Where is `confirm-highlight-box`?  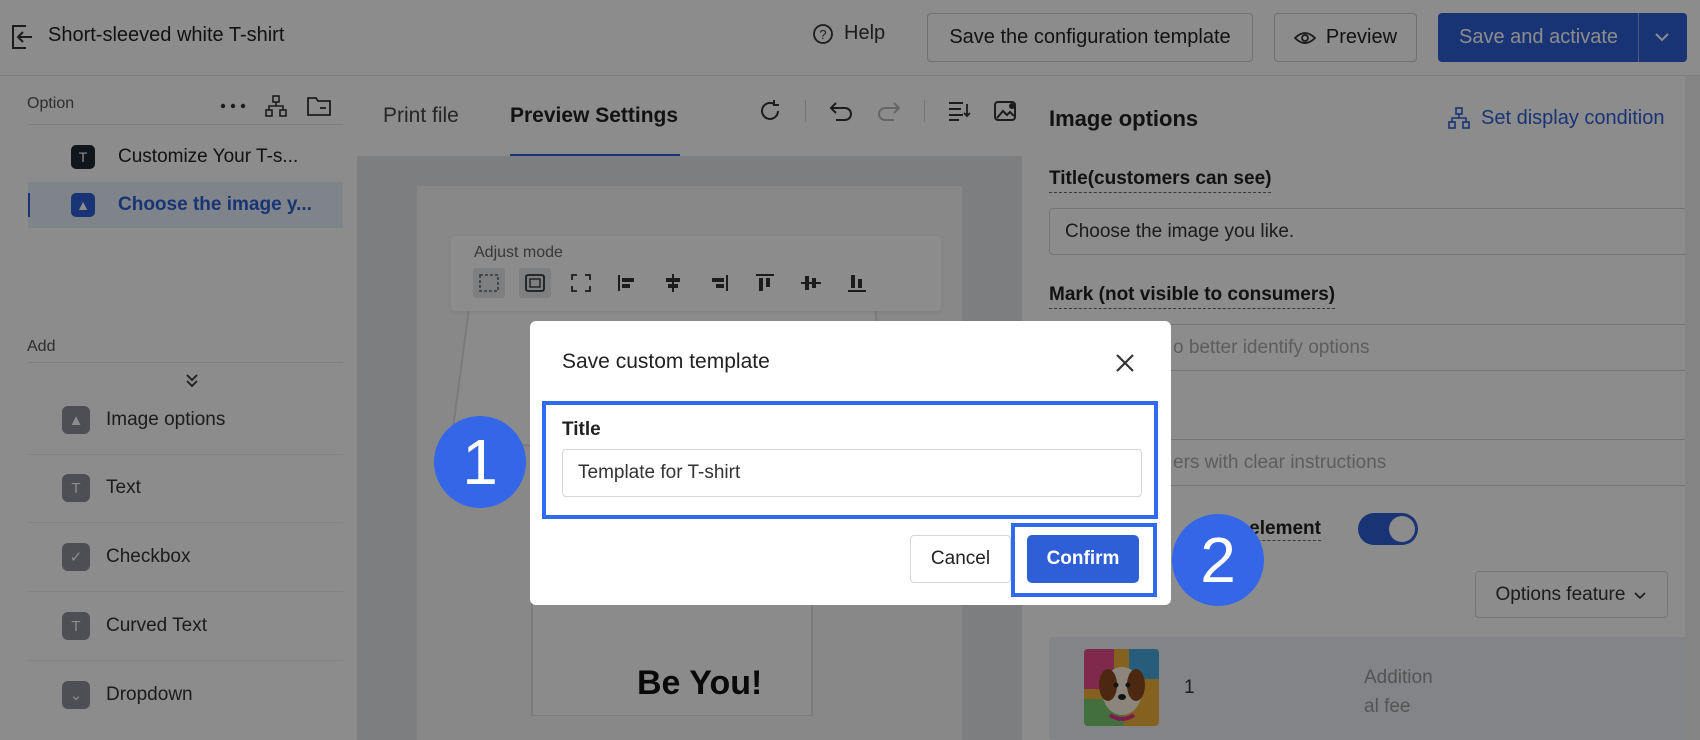 confirm-highlight-box is located at coordinates (1084, 560).